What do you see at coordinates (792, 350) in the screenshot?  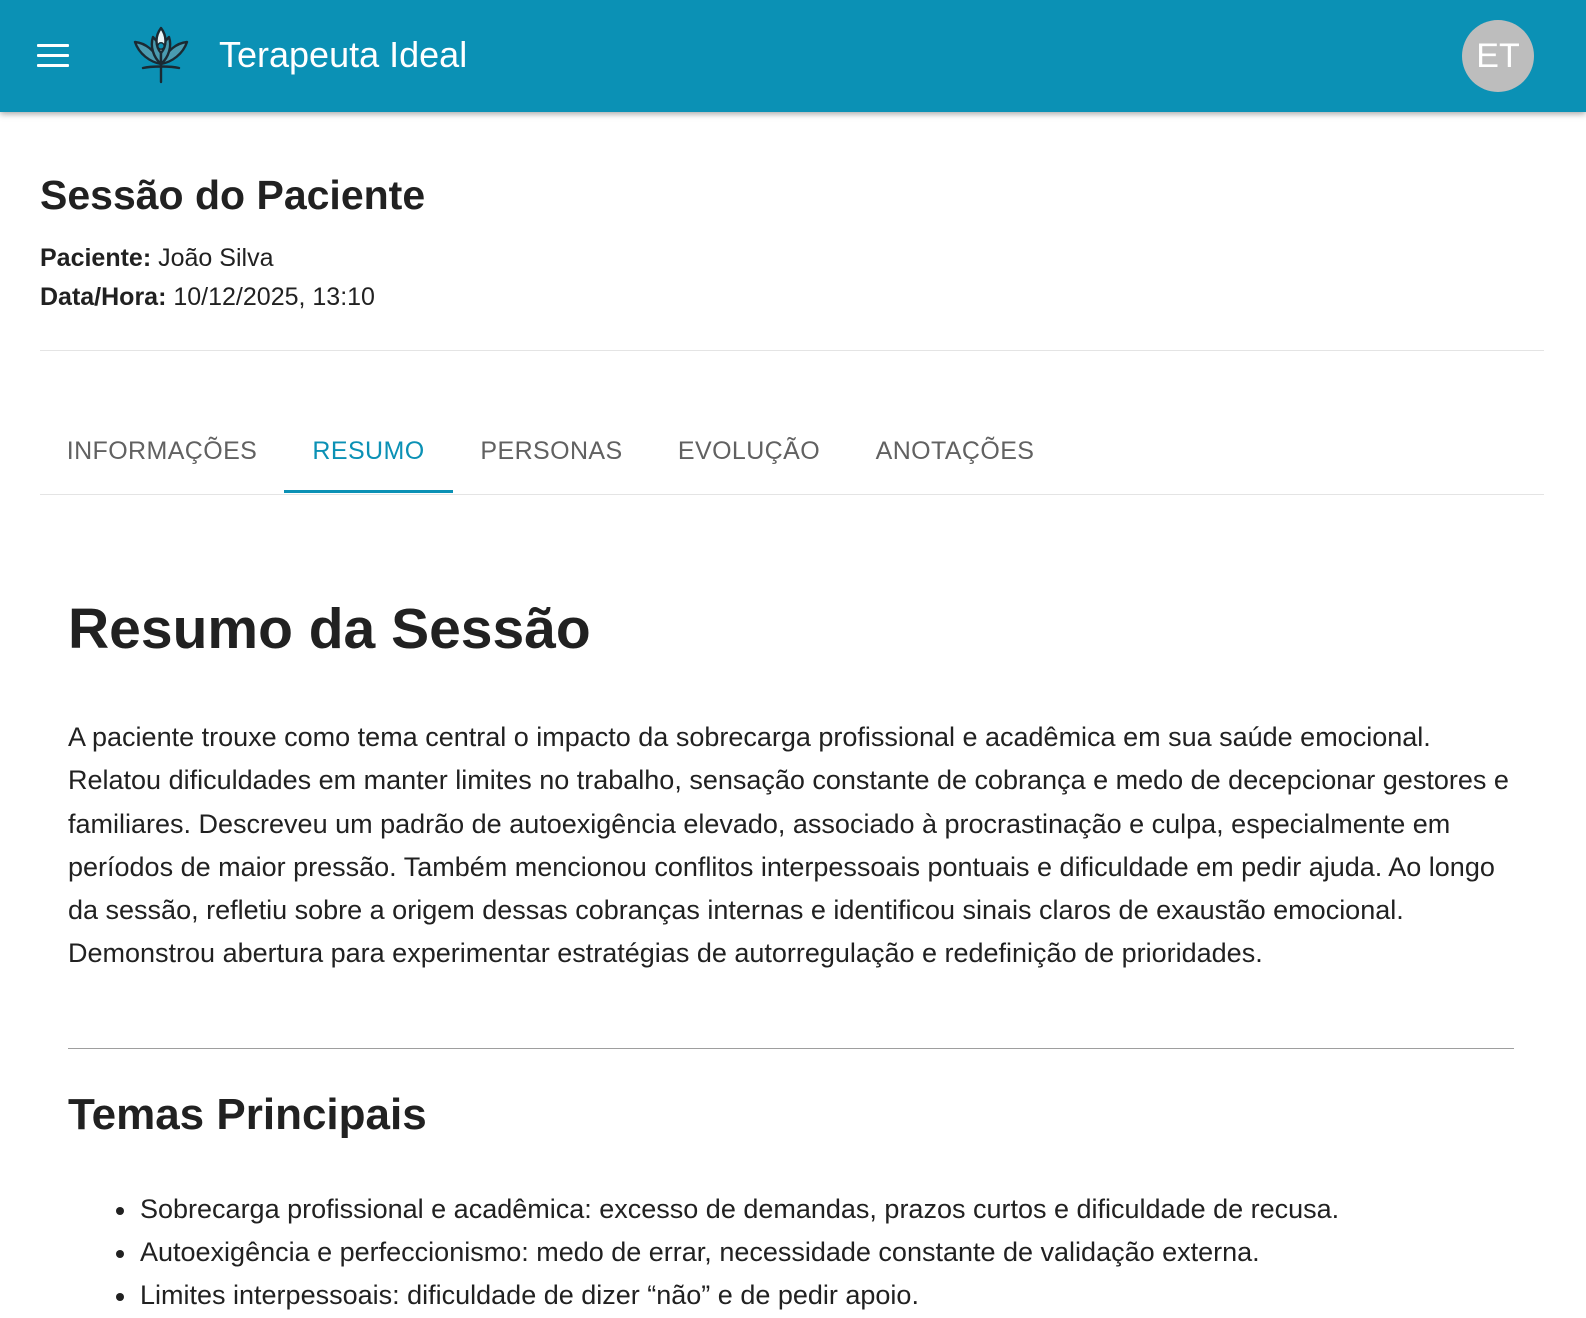 I see `header-divider` at bounding box center [792, 350].